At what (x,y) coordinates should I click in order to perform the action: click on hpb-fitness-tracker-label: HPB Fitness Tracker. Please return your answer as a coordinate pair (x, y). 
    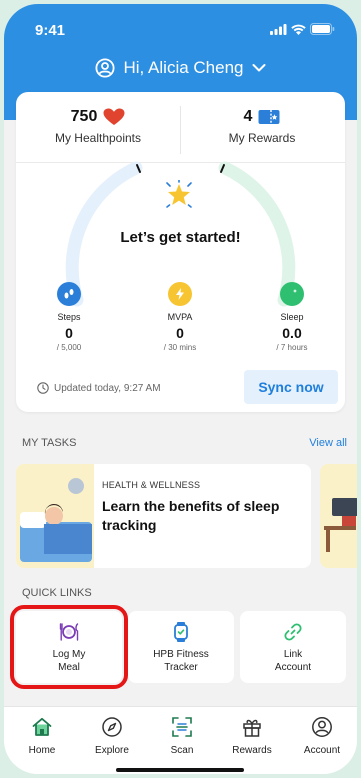
    Looking at the image, I should click on (181, 661).